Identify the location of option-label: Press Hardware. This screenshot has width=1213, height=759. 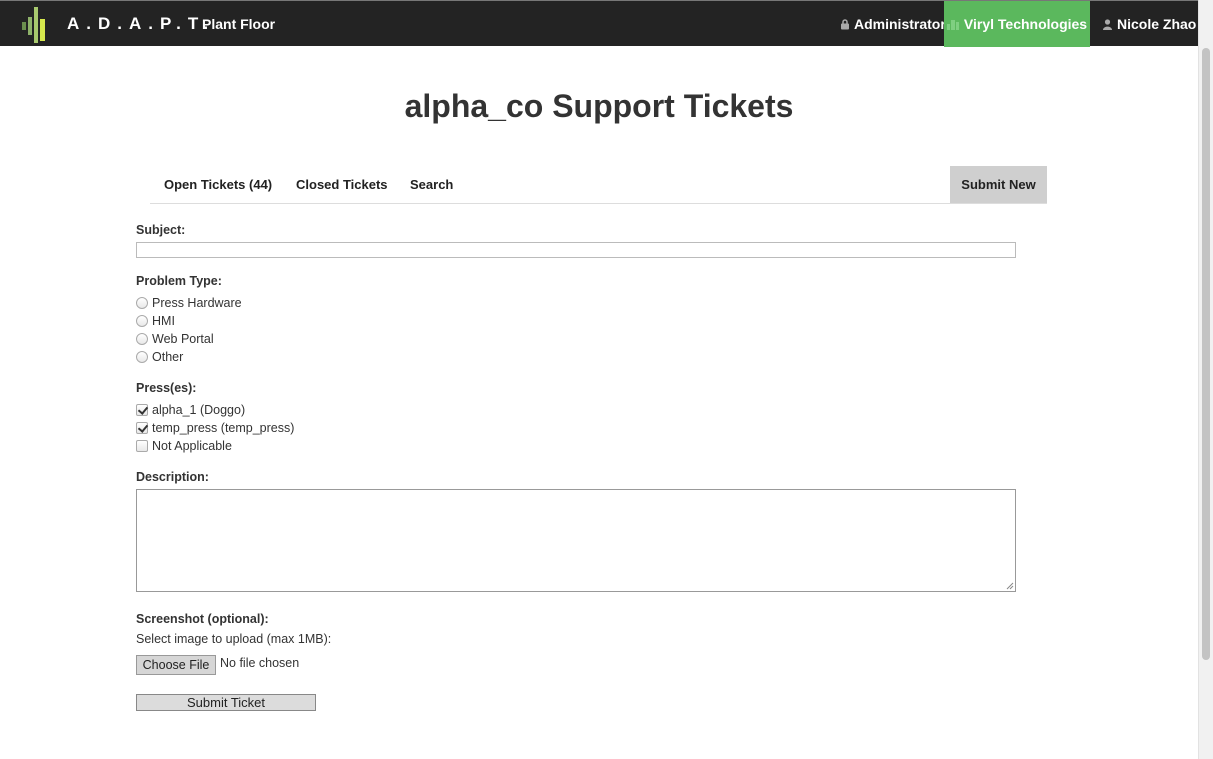
(197, 303).